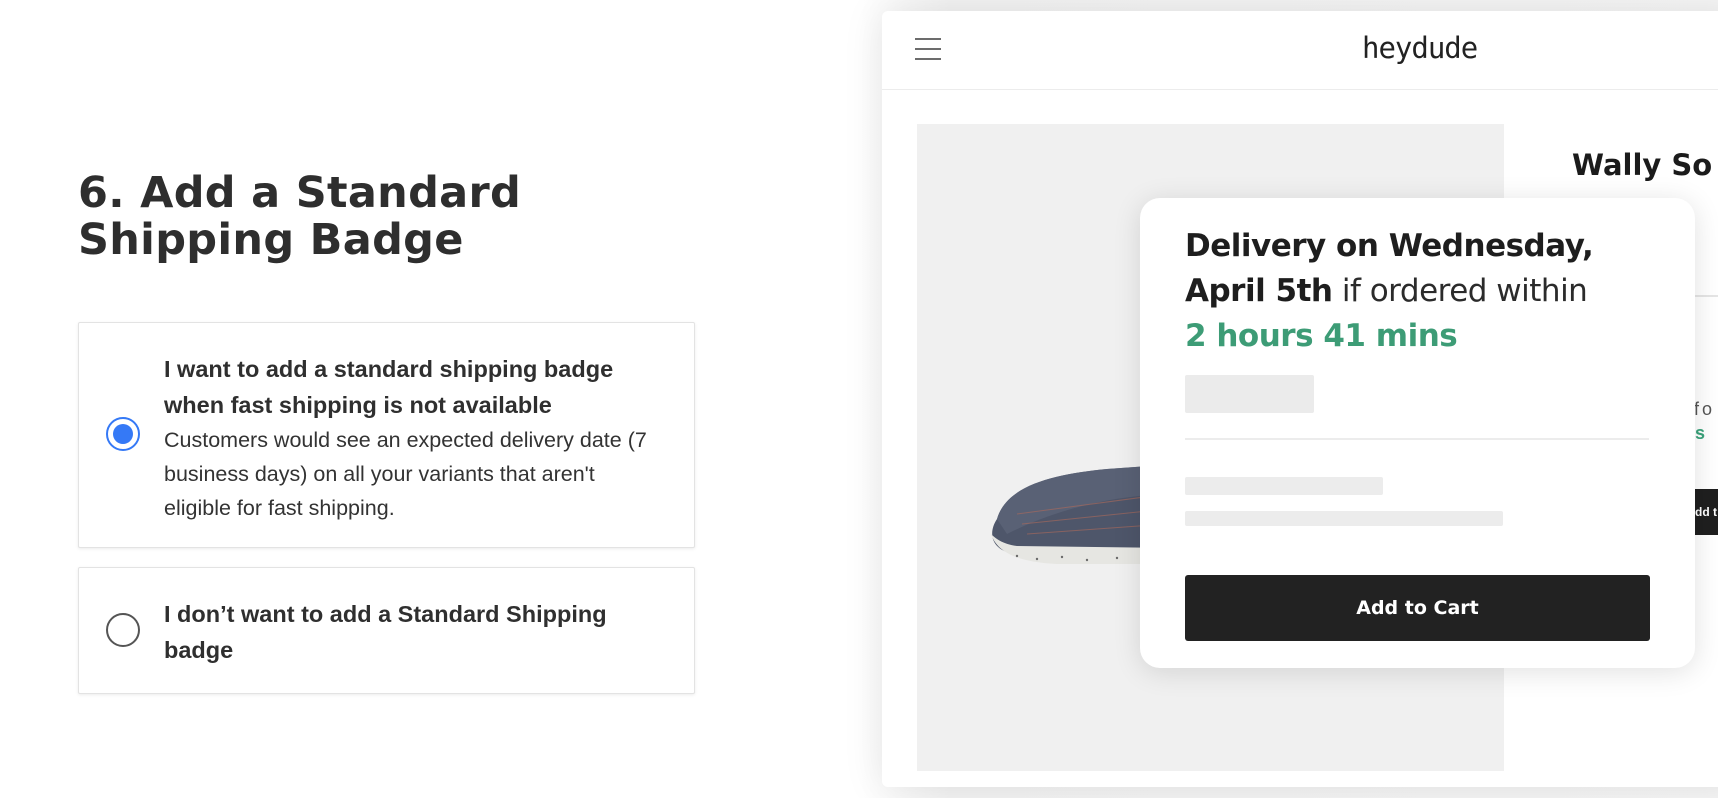 This screenshot has width=1718, height=798. Describe the element at coordinates (1249, 394) in the screenshot. I see `placeholder-block` at that location.